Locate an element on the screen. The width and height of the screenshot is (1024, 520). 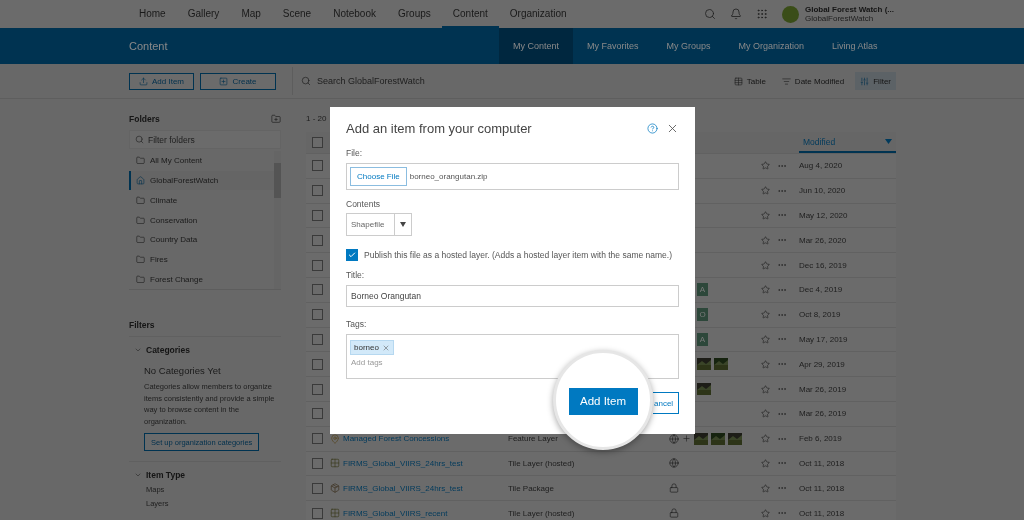
view-option-button: Date Modified is located at coordinates (813, 81).